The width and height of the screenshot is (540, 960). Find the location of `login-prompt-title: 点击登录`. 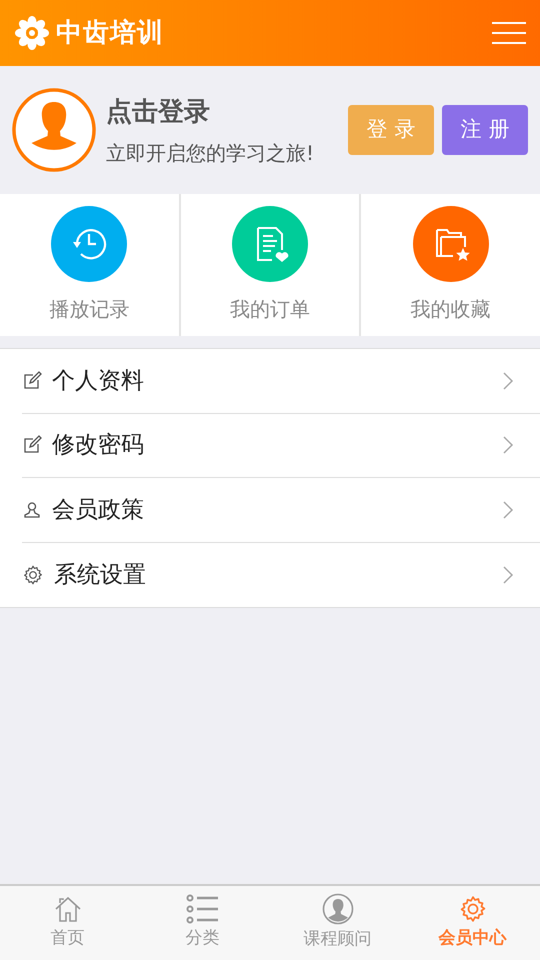

login-prompt-title: 点击登录 is located at coordinates (210, 112).